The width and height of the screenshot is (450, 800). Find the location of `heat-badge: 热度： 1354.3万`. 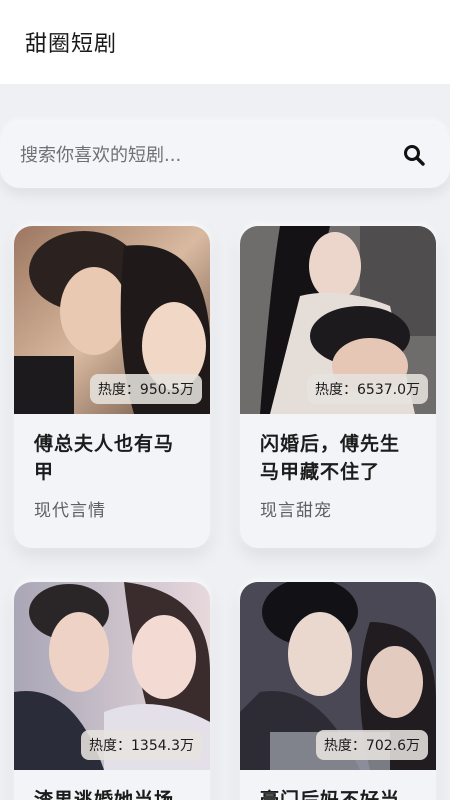

heat-badge: 热度： 1354.3万 is located at coordinates (141, 745).